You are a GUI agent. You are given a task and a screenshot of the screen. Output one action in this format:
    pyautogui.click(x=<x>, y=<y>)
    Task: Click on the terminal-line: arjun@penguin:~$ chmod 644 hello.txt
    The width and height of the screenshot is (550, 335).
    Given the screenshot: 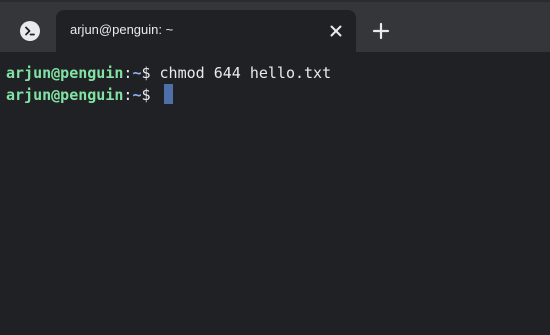 What is the action you would take?
    pyautogui.click(x=278, y=73)
    